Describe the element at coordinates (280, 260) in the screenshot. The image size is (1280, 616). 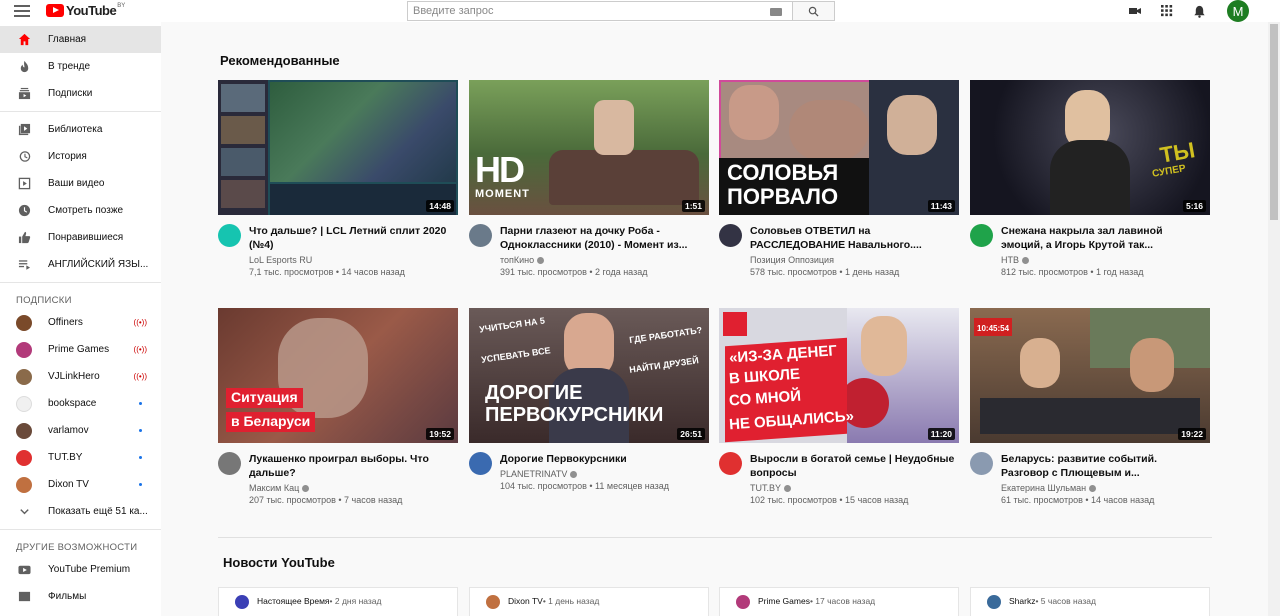
I see `channel-name: LoL Esports RU` at that location.